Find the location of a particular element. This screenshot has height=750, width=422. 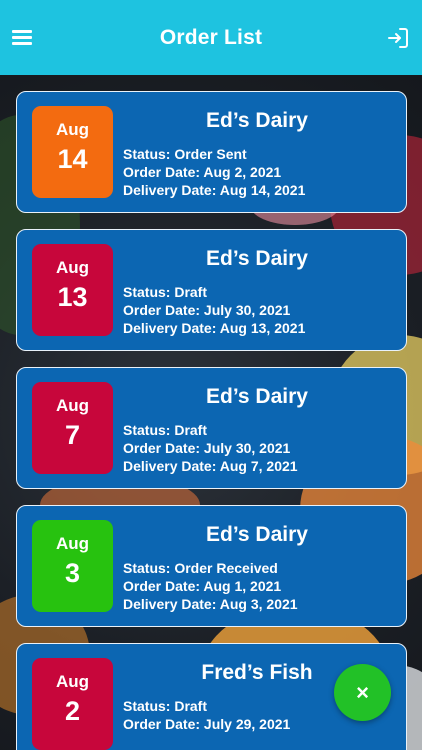

date-badge: Aug 3 is located at coordinates (72, 566).